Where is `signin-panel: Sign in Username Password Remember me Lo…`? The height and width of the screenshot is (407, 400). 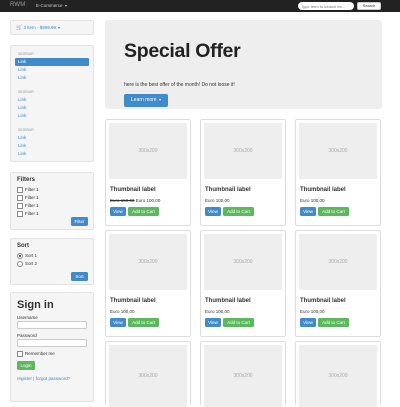 signin-panel: Sign in Username Password Remember me Lo… is located at coordinates (52, 347).